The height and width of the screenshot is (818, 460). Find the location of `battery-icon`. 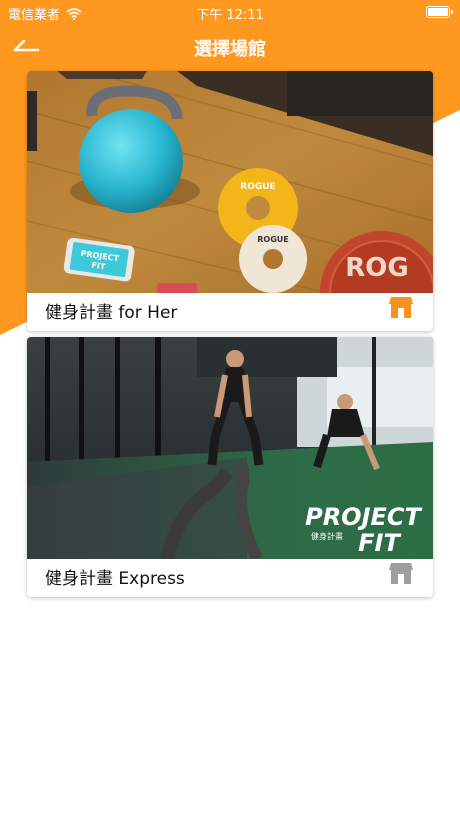

battery-icon is located at coordinates (439, 12).